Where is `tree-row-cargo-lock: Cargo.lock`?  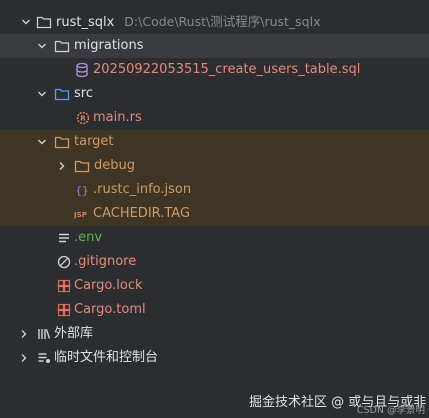
tree-row-cargo-lock: Cargo.lock is located at coordinates (214, 286).